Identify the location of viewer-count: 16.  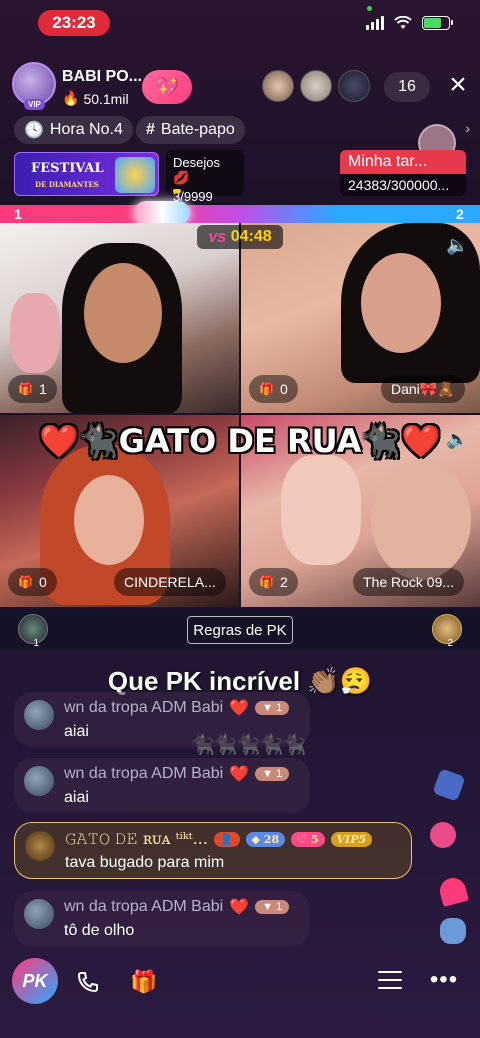
(407, 87).